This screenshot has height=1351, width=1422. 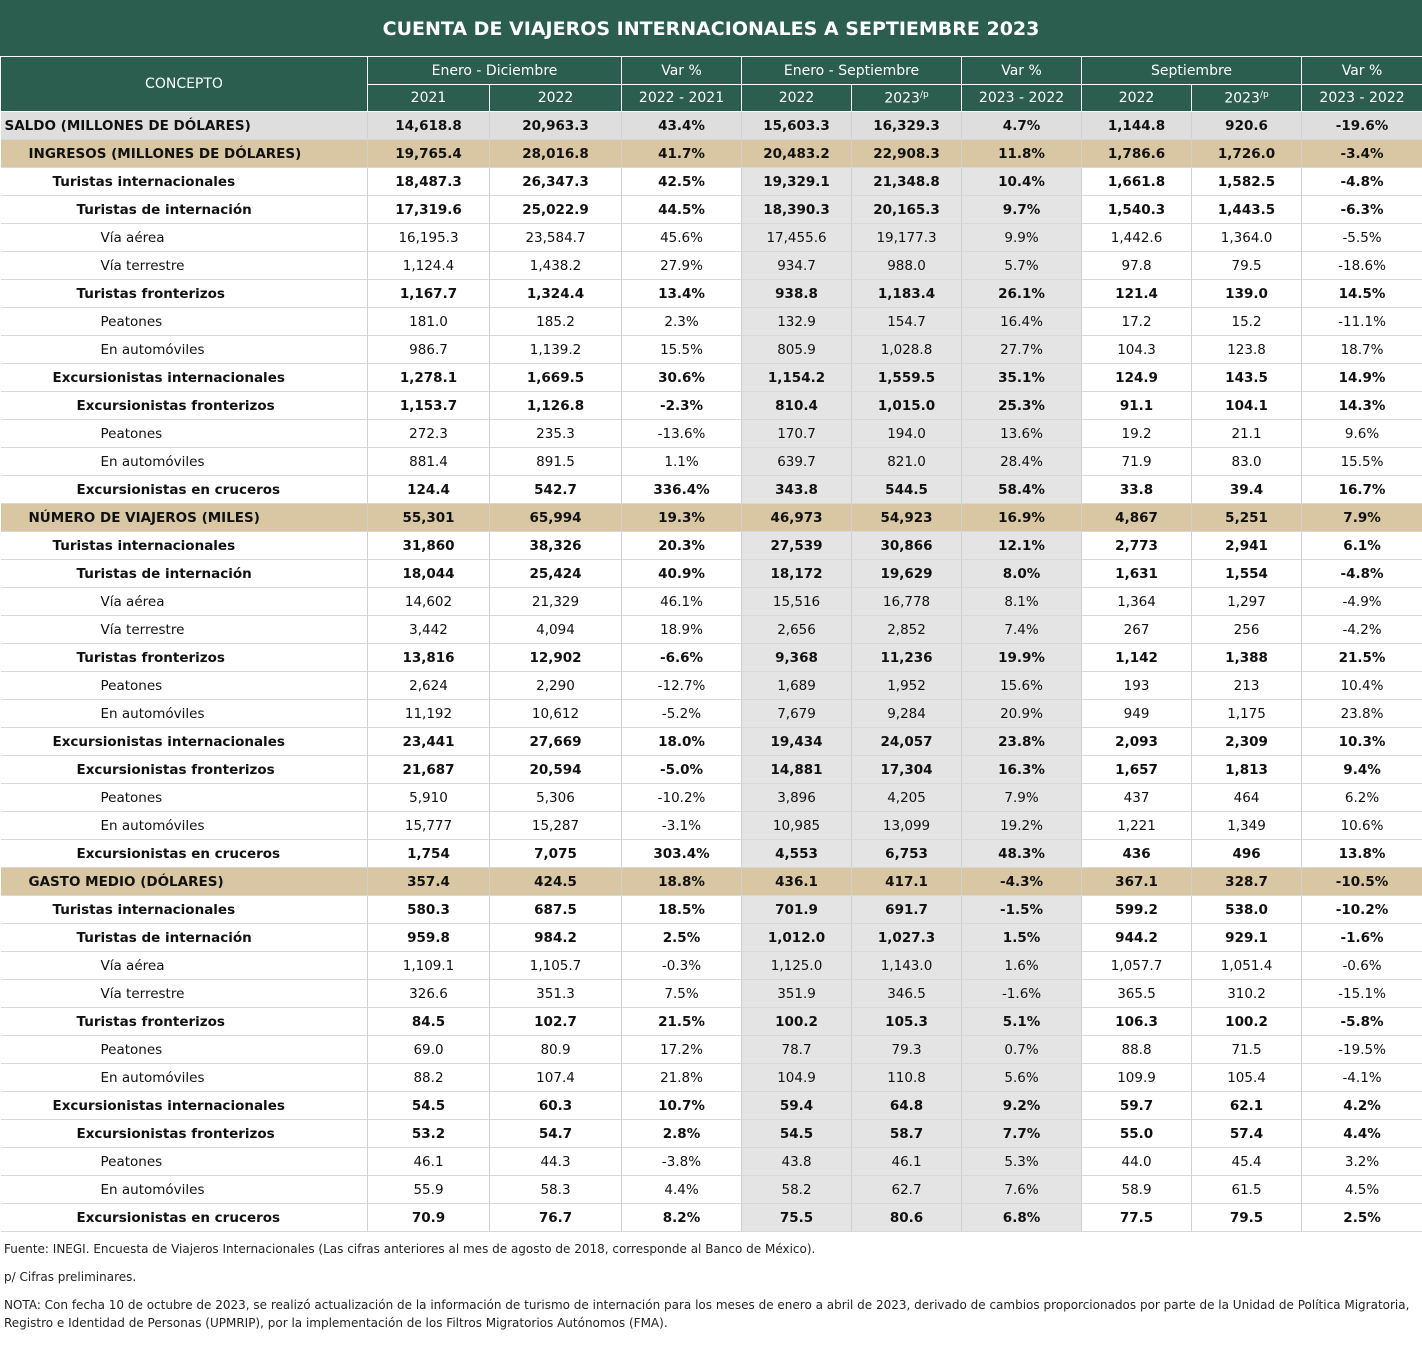 What do you see at coordinates (797, 741) in the screenshot?
I see `value-cell: 19,434` at bounding box center [797, 741].